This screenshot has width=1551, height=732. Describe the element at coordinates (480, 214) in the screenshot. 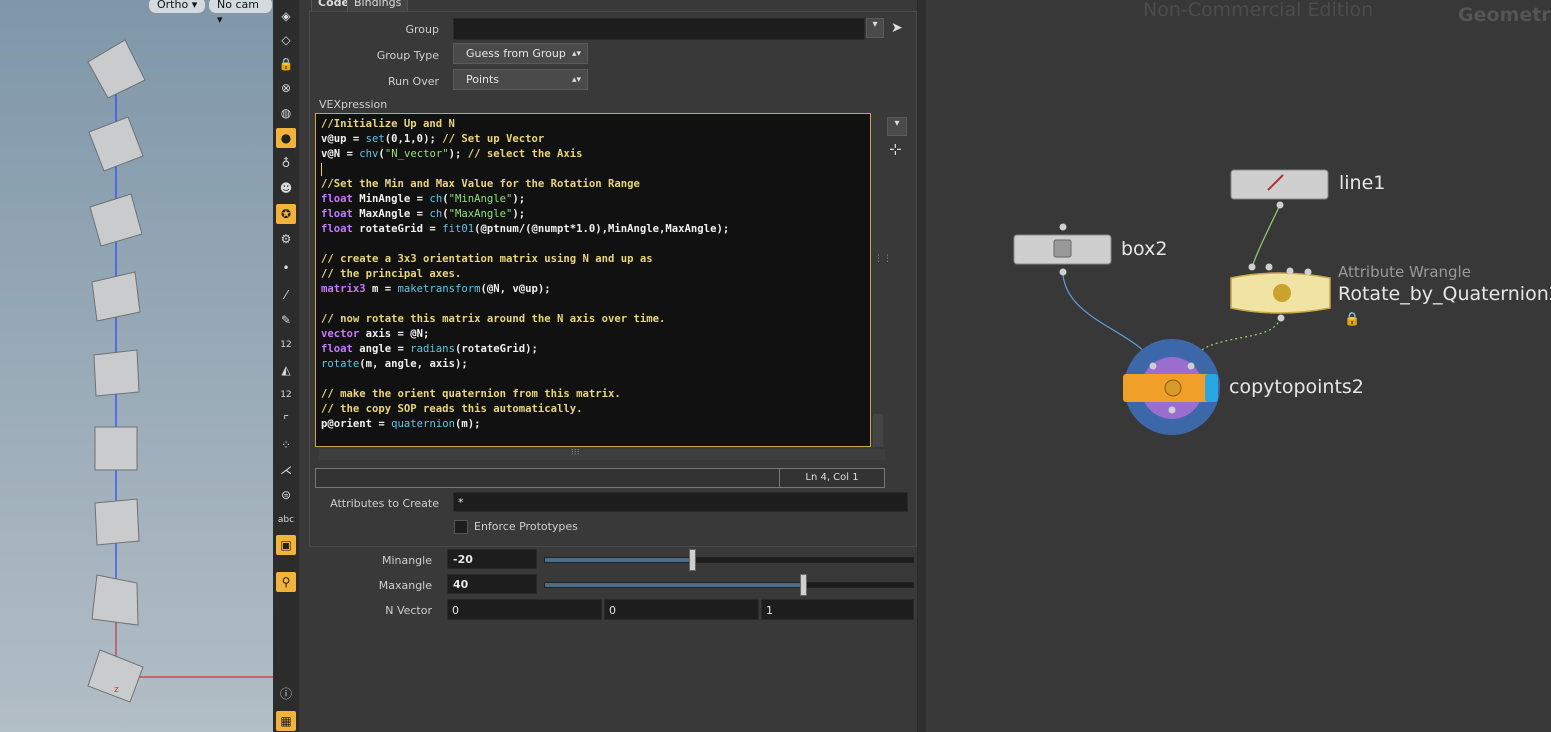

I see `code-token: "MaxAngle"` at that location.